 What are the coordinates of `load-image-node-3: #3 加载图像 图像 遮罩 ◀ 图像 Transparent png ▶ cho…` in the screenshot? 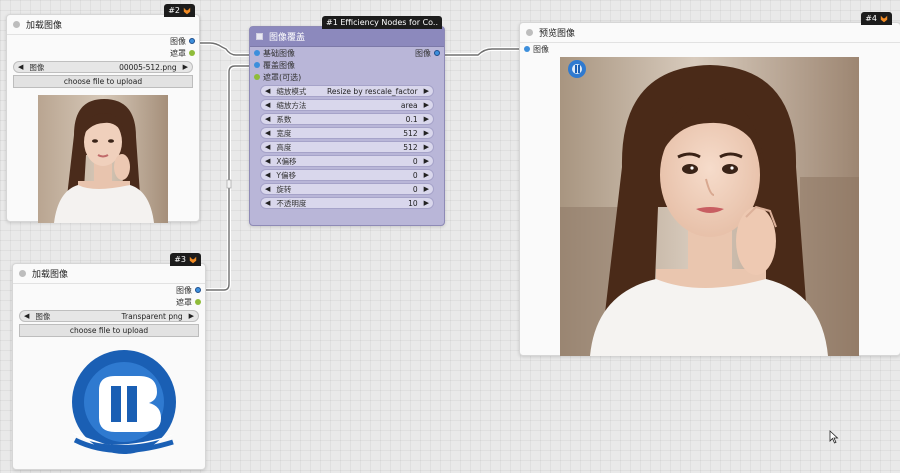 It's located at (109, 361).